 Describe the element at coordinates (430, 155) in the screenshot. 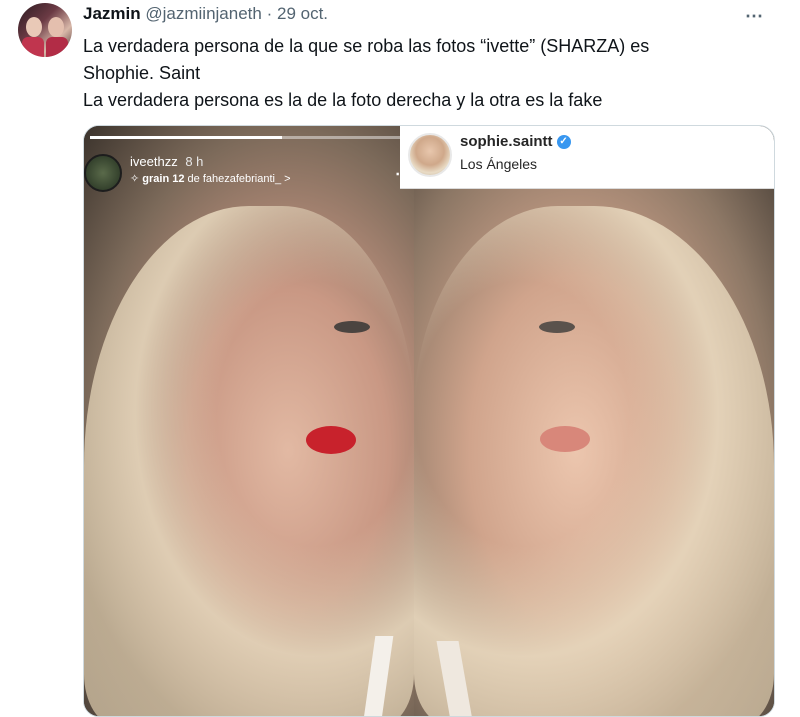

I see `ig-avatar` at that location.